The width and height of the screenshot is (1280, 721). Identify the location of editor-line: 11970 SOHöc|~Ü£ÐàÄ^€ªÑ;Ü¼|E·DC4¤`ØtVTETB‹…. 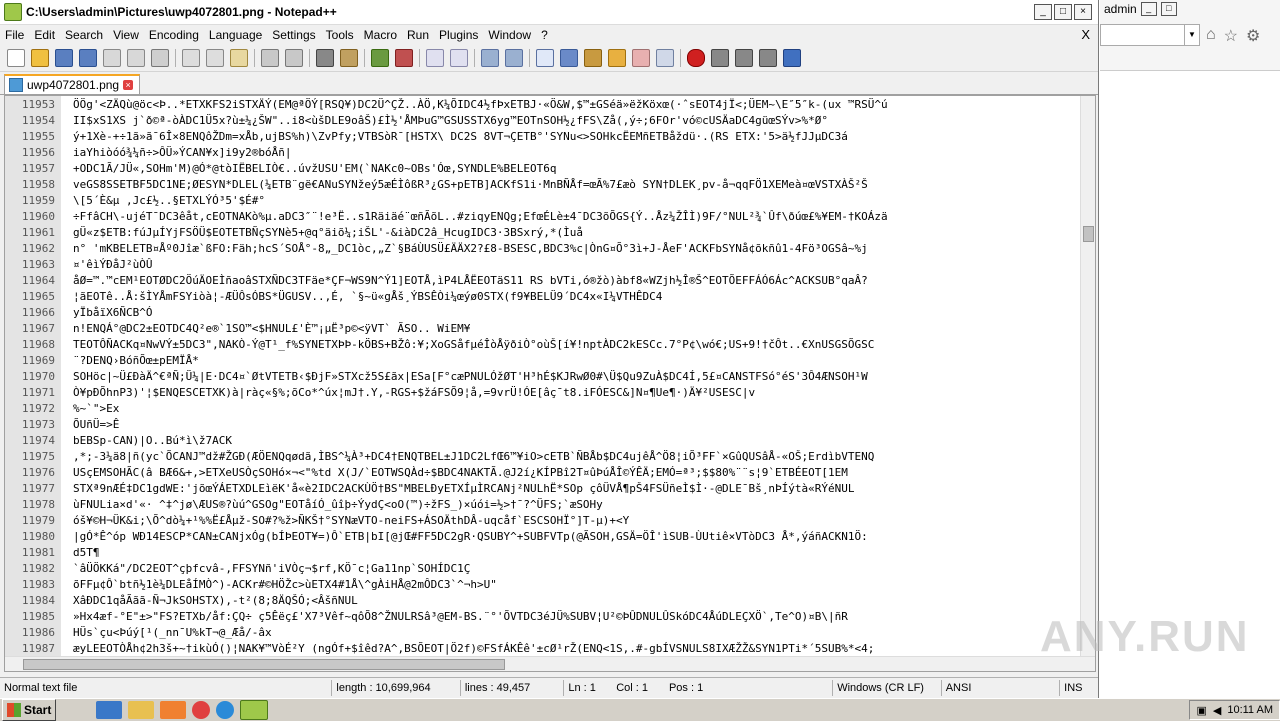
(543, 377).